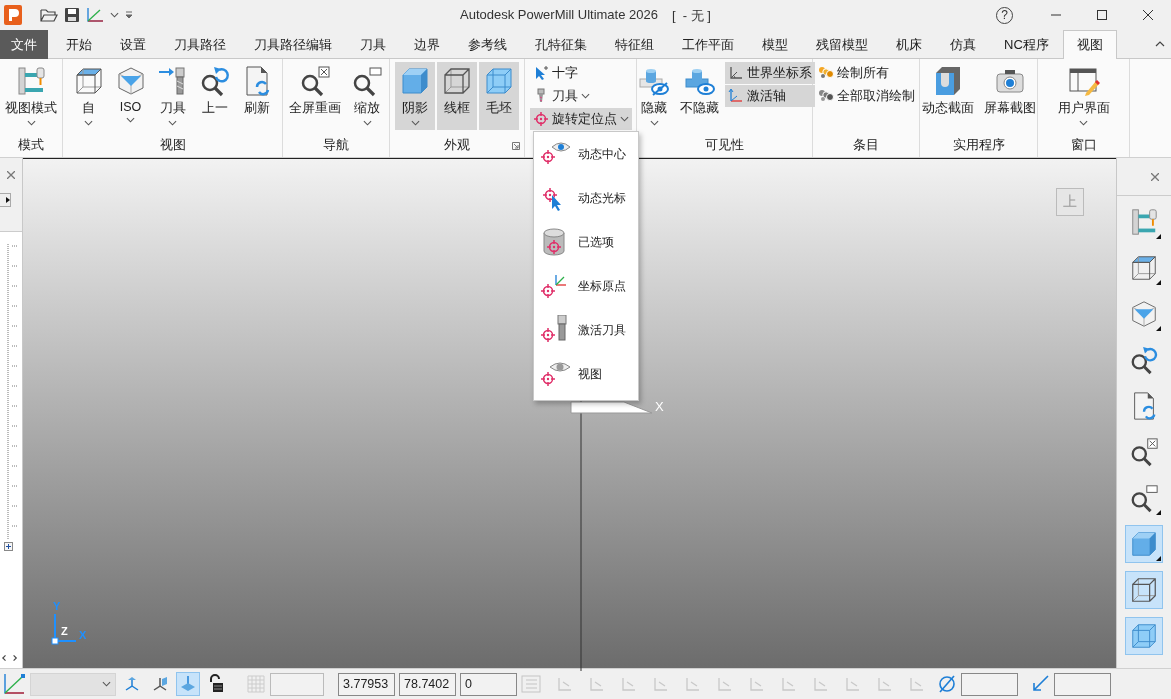 Image resolution: width=1171 pixels, height=699 pixels. What do you see at coordinates (708, 44) in the screenshot?
I see `ribbon-tab: 工作平面` at bounding box center [708, 44].